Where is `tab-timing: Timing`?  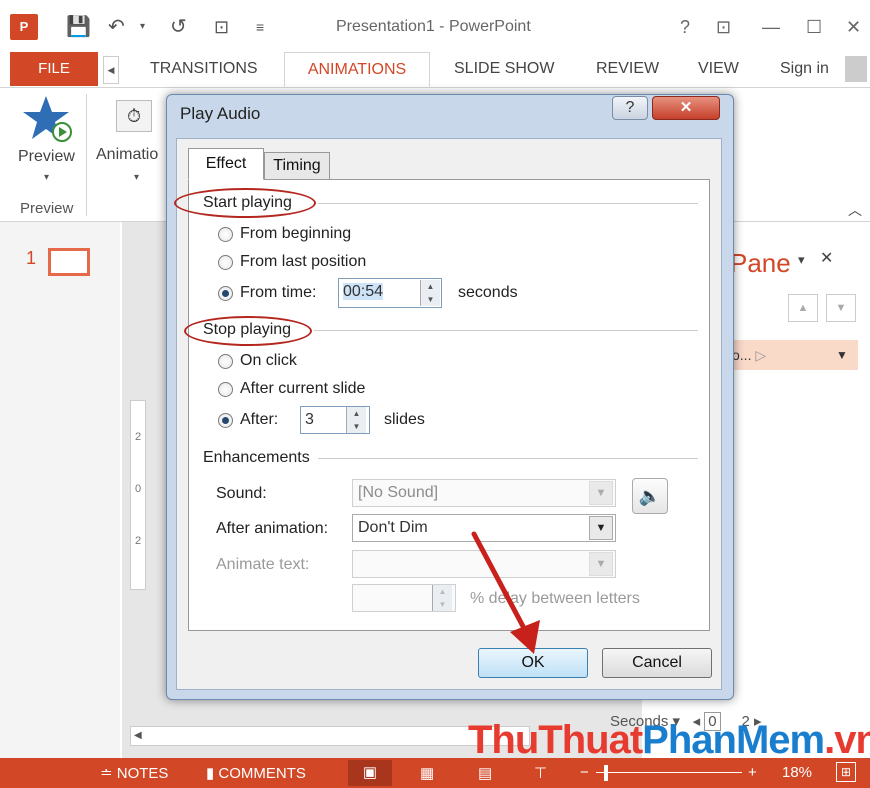 tab-timing: Timing is located at coordinates (297, 166).